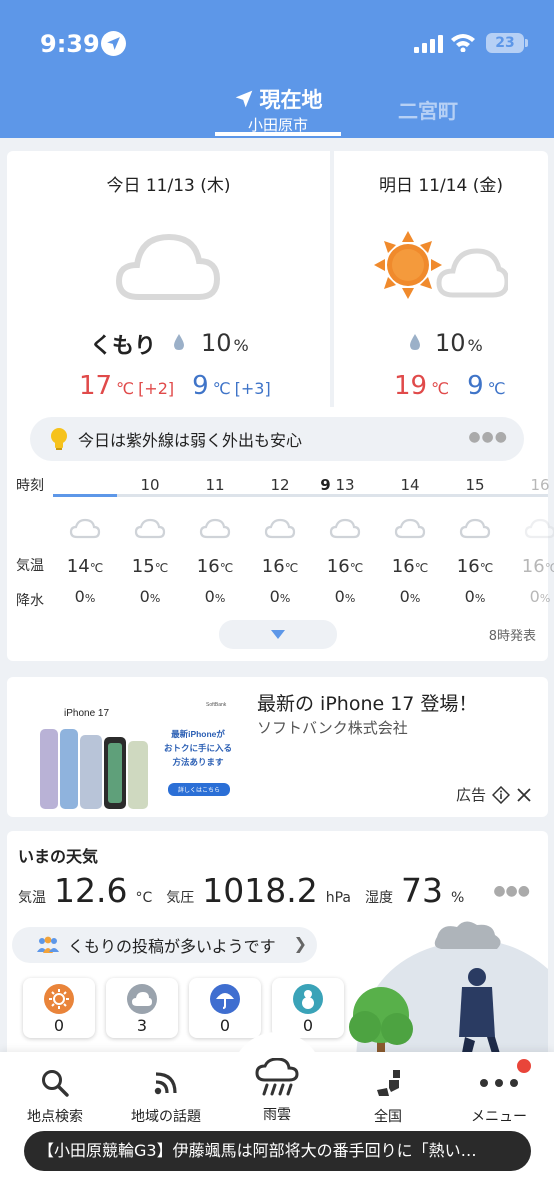 The height and width of the screenshot is (1199, 554). What do you see at coordinates (260, 890) in the screenshot?
I see `current-pressure: 1018.2` at bounding box center [260, 890].